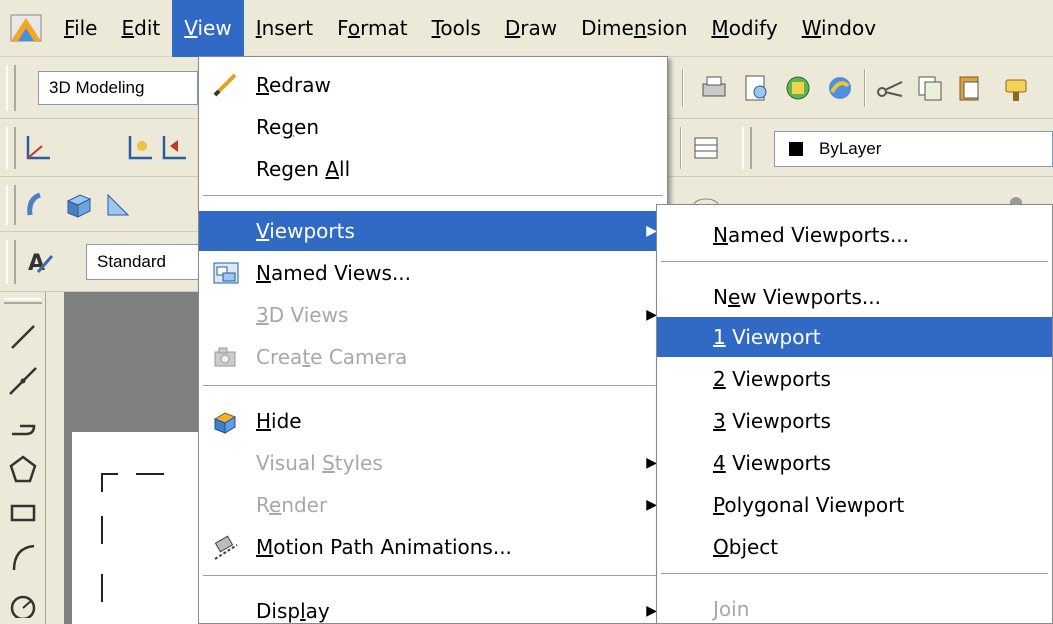  I want to click on viewport-border, so click(132, 537).